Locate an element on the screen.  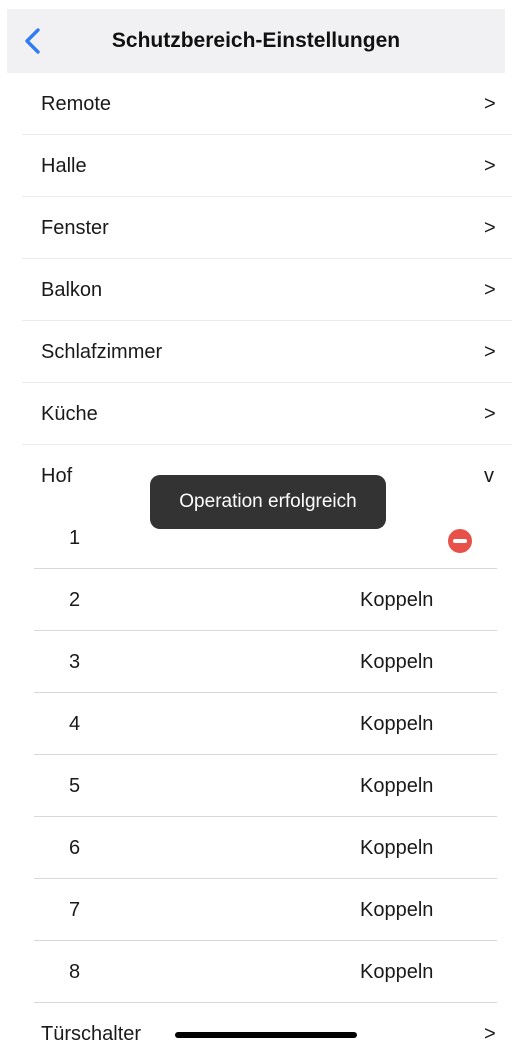
zone-label: Schlafzimmer is located at coordinates (102, 352).